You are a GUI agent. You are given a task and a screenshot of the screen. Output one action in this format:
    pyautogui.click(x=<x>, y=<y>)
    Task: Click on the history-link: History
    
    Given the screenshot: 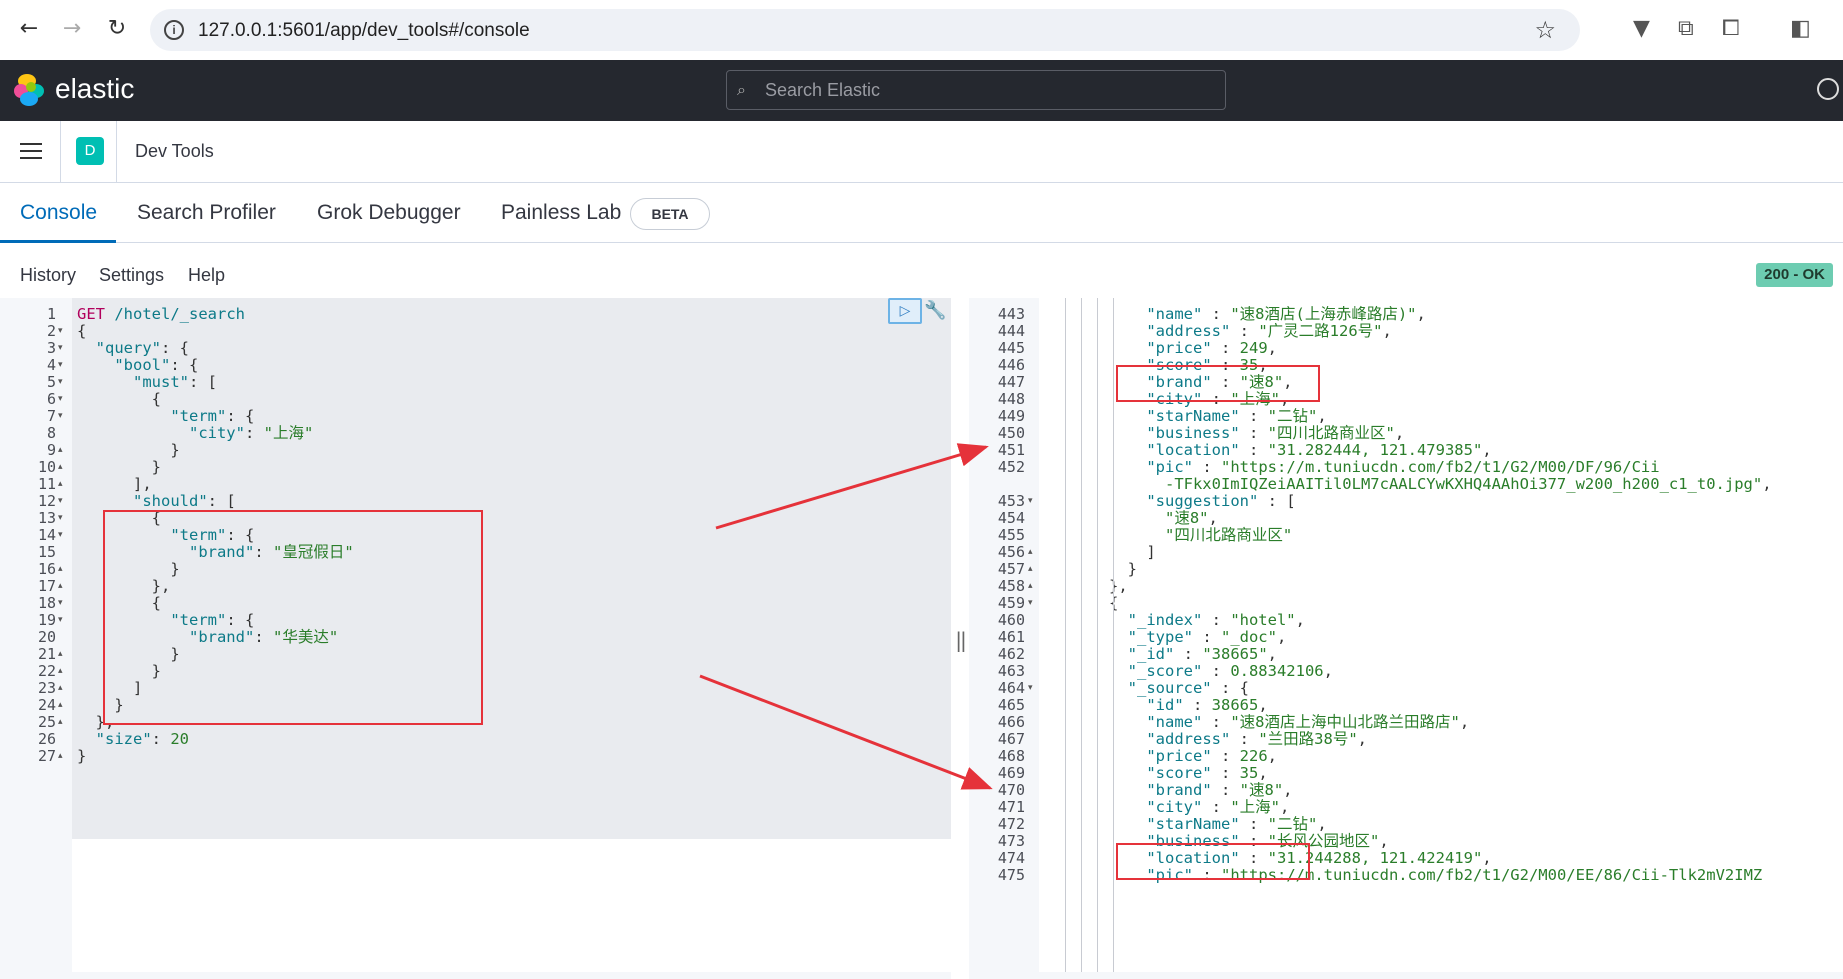 What is the action you would take?
    pyautogui.click(x=48, y=275)
    